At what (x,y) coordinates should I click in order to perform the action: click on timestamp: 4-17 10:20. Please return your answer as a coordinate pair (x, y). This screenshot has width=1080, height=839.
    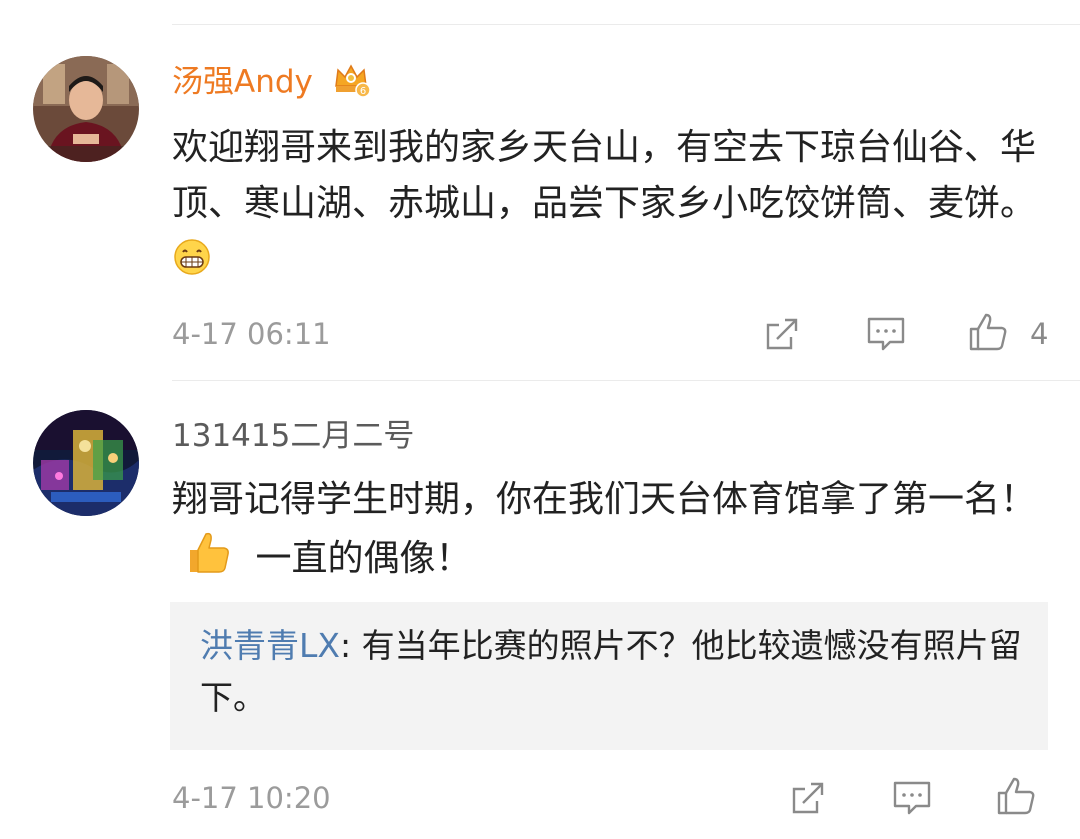
    Looking at the image, I should click on (251, 798).